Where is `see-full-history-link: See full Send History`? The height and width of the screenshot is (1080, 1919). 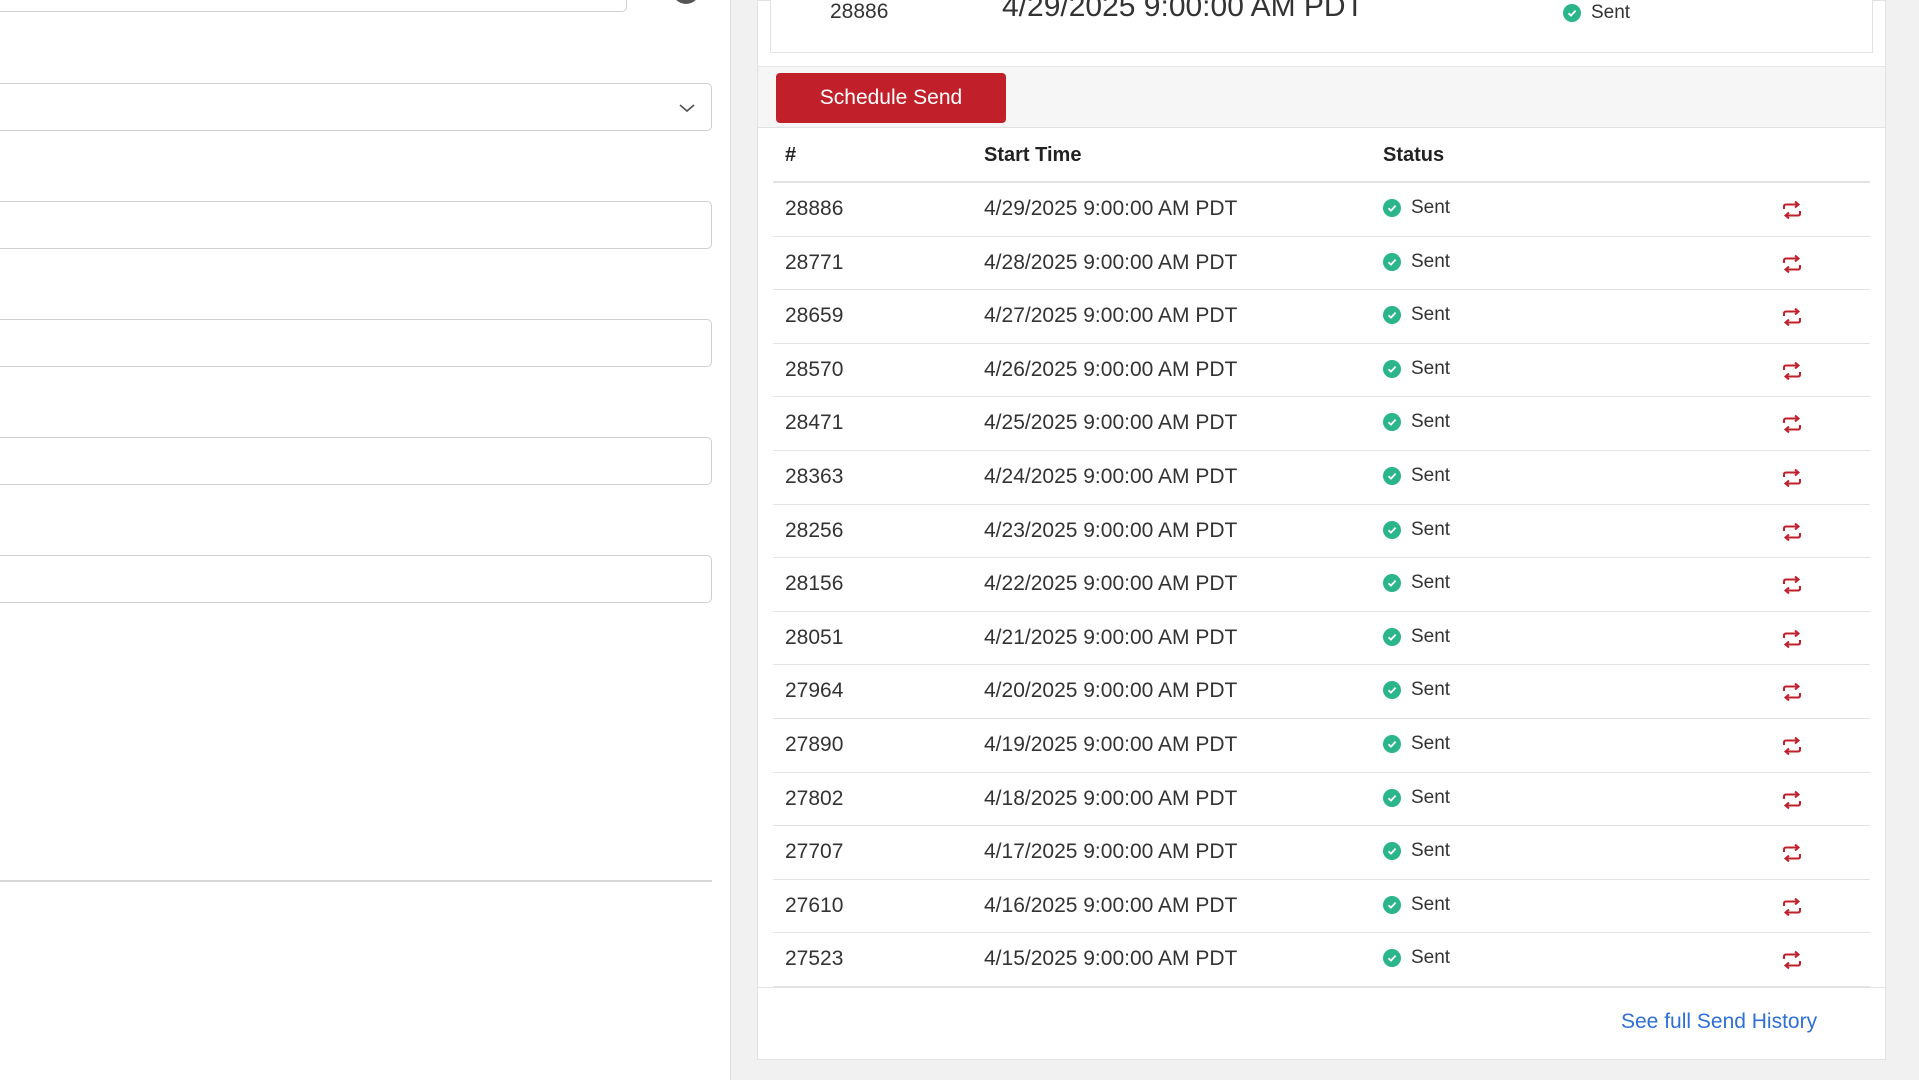
see-full-history-link: See full Send History is located at coordinates (1719, 1022).